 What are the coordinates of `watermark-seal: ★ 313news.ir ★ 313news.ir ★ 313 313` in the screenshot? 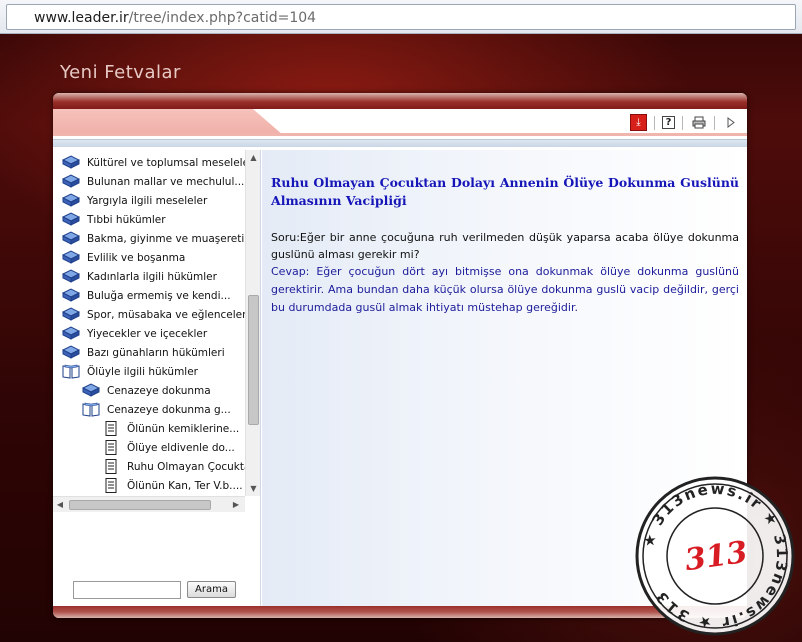 It's located at (715, 556).